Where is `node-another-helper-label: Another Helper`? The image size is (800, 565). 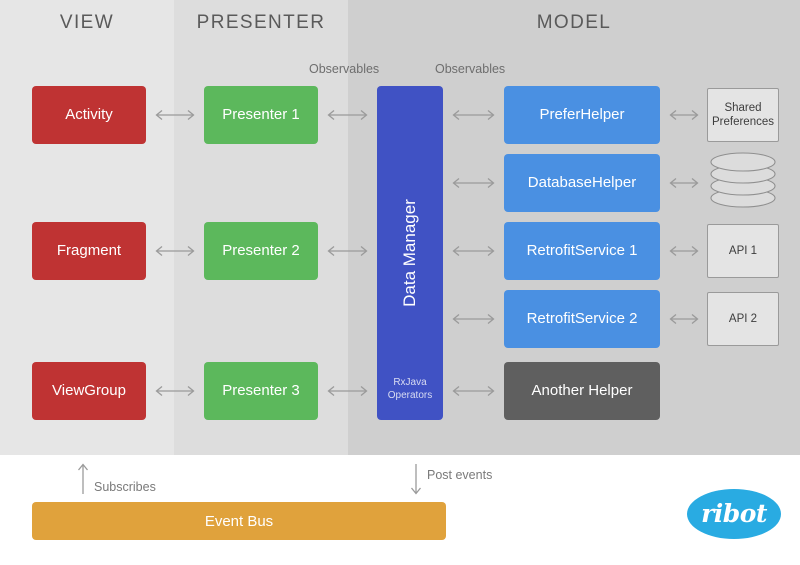
node-another-helper-label: Another Helper is located at coordinates (582, 391).